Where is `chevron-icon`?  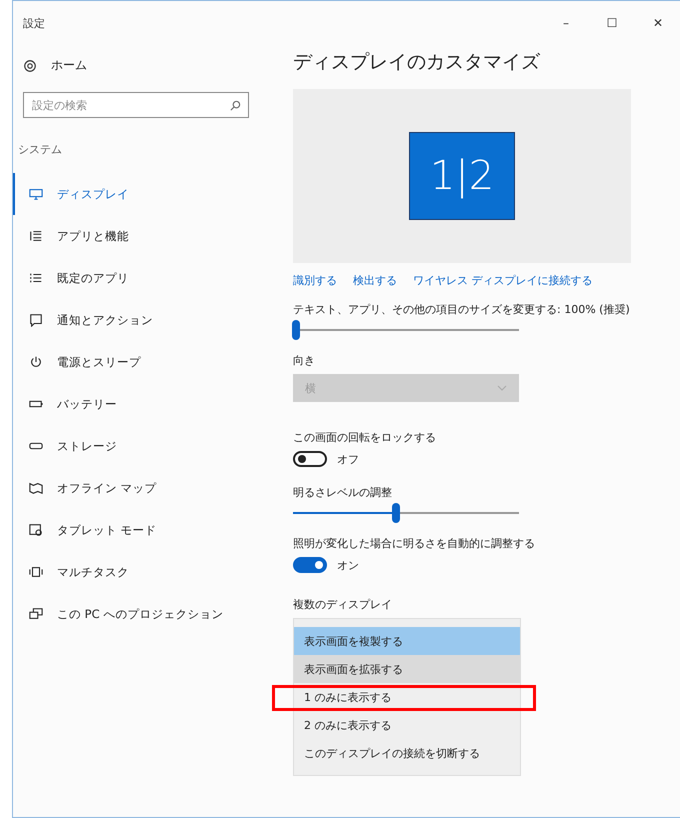 chevron-icon is located at coordinates (502, 388).